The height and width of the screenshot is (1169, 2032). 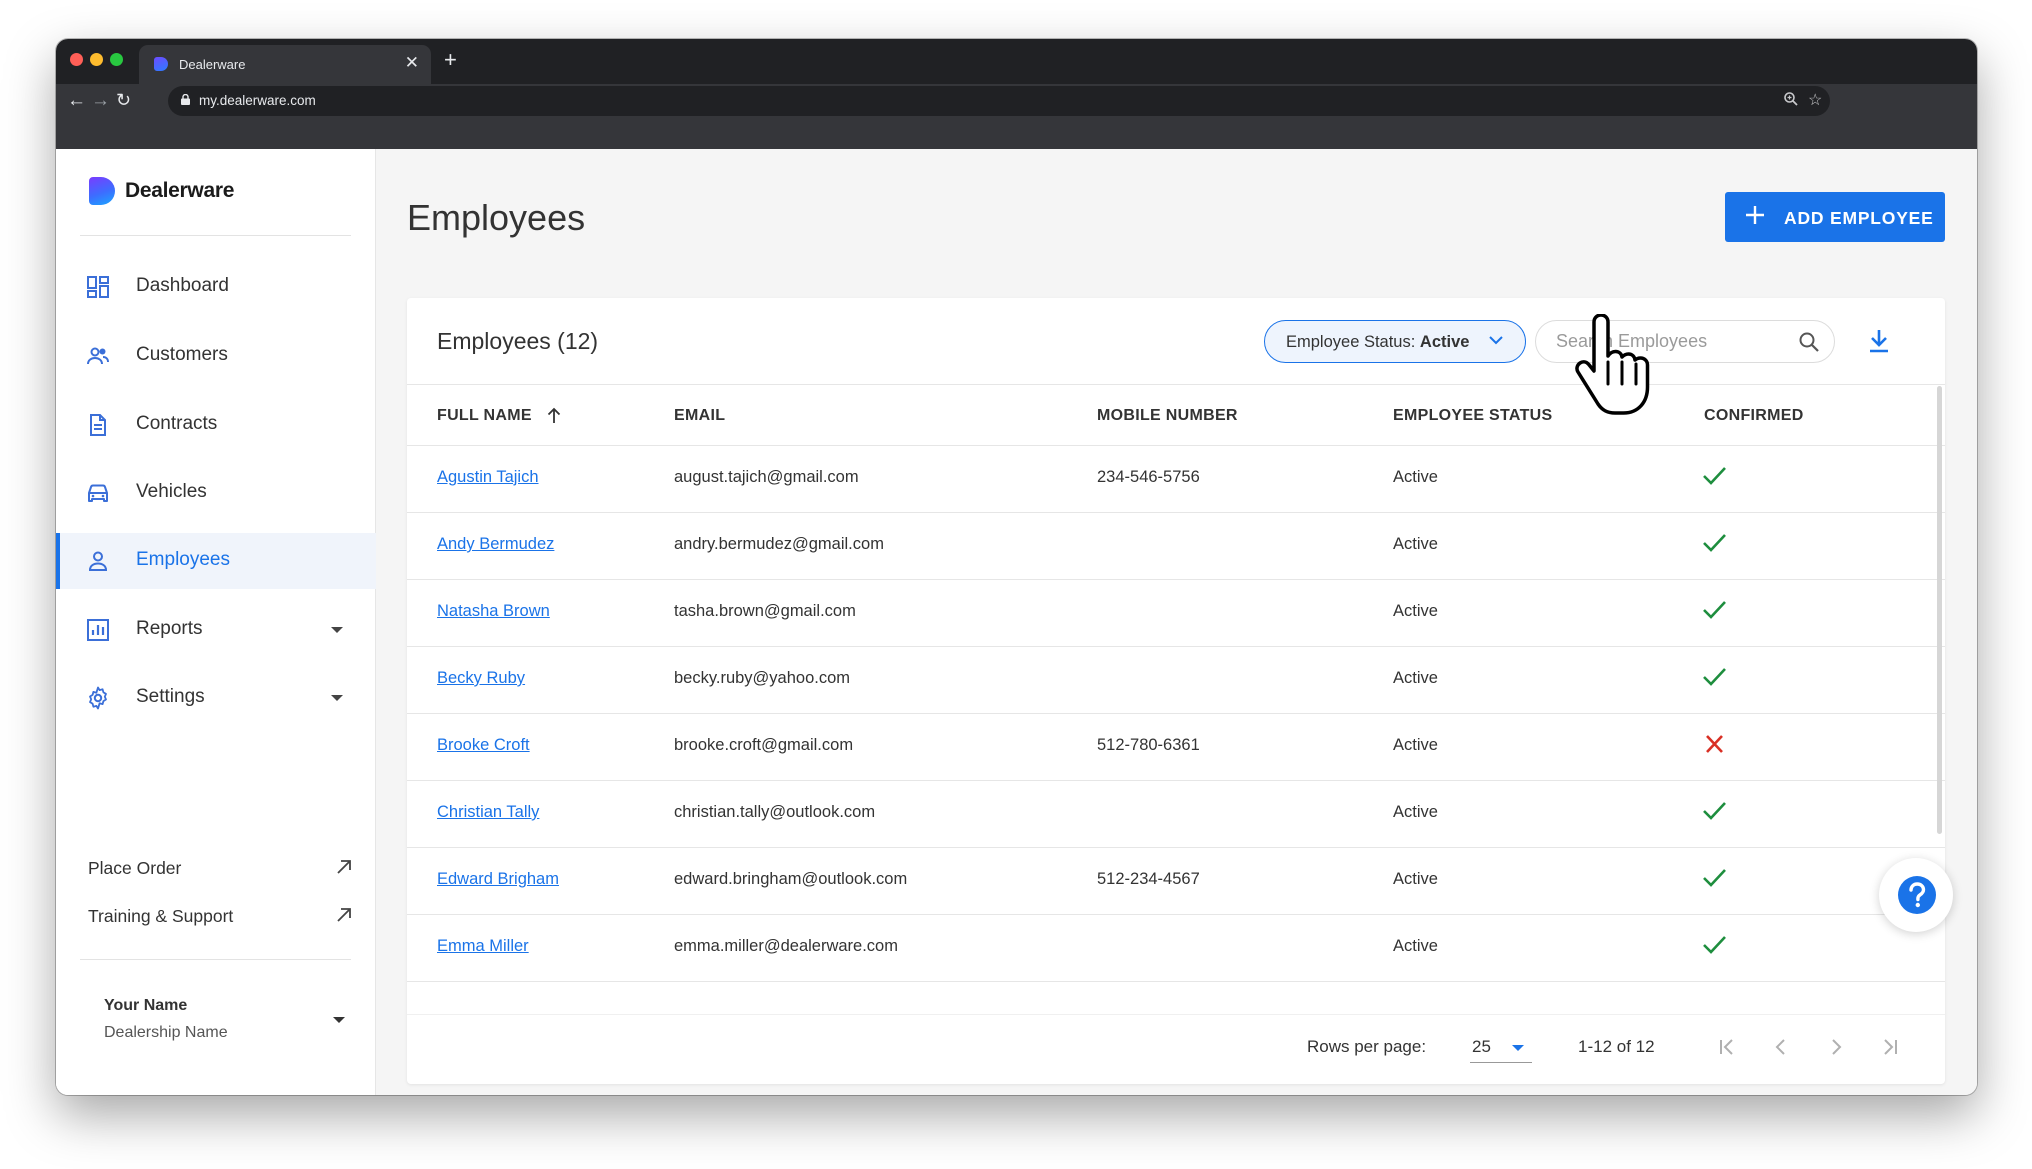 I want to click on column-header-status: EMPLOYEE STATUS, so click(x=1472, y=416).